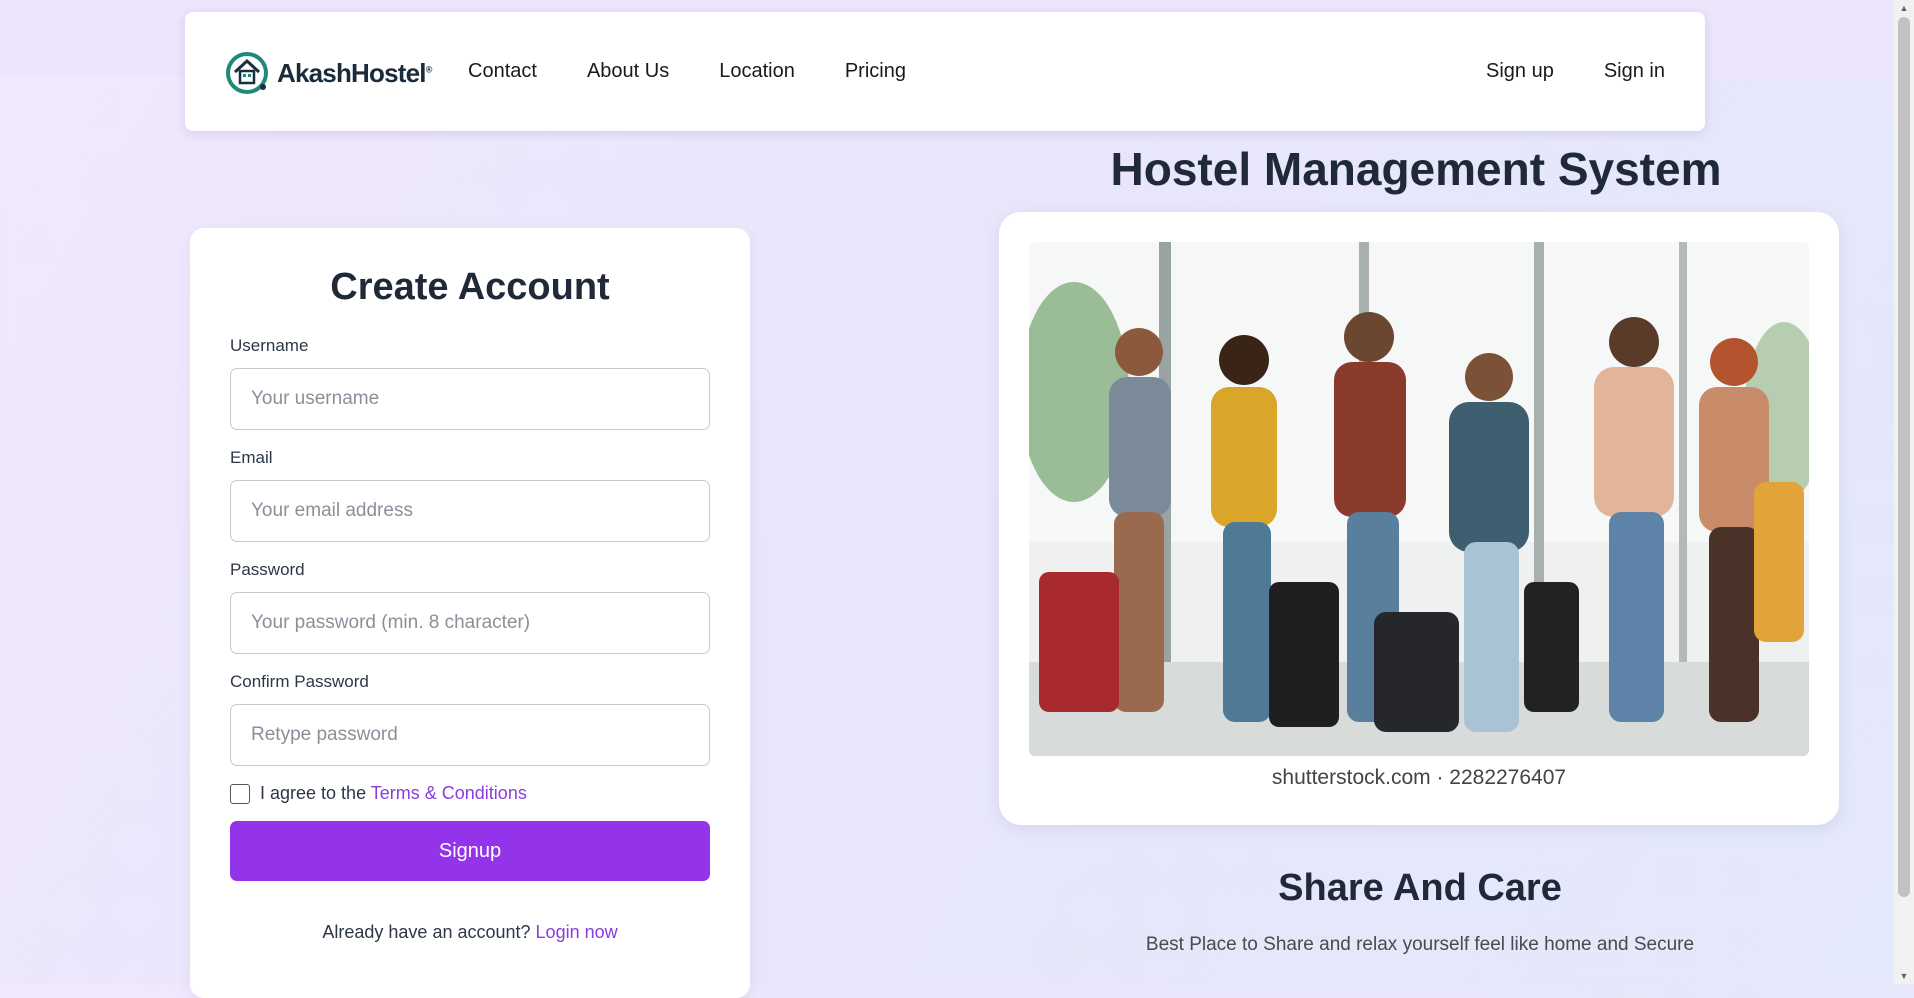  Describe the element at coordinates (449, 793) in the screenshot. I see `terms-link: Terms & Conditions` at that location.